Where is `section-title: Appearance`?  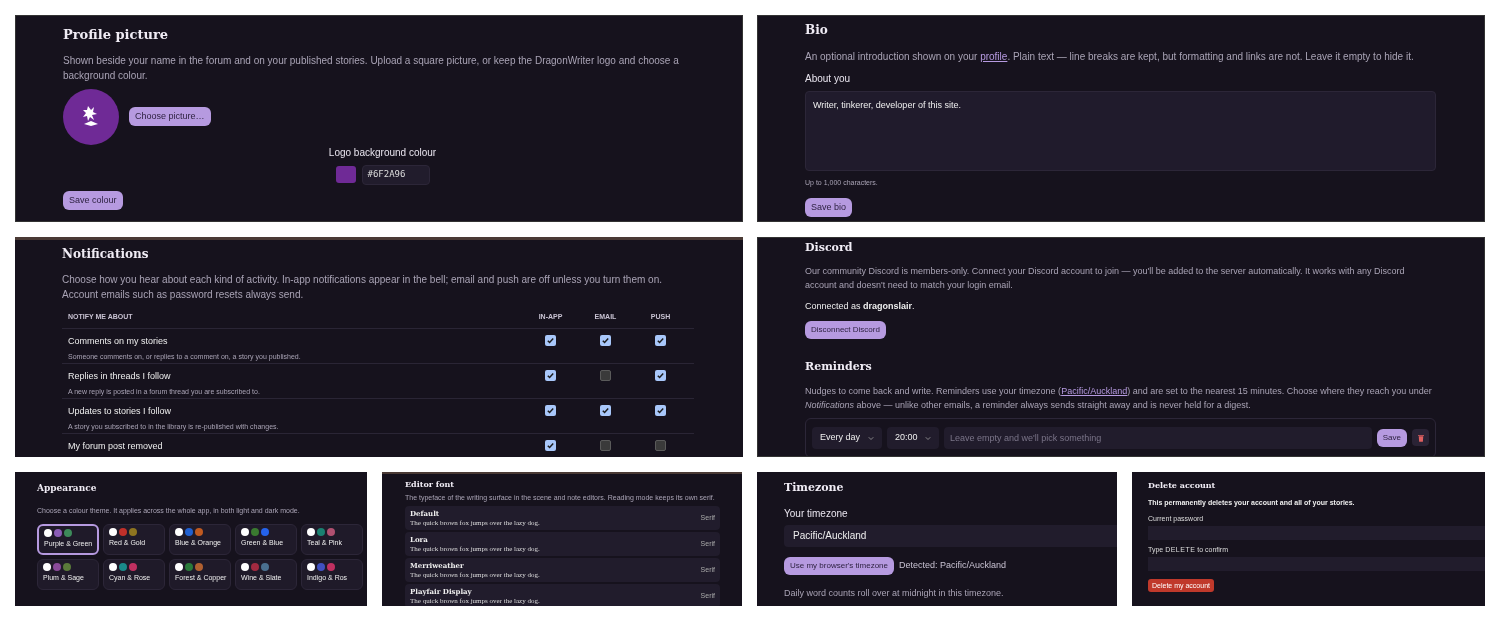 section-title: Appearance is located at coordinates (67, 488).